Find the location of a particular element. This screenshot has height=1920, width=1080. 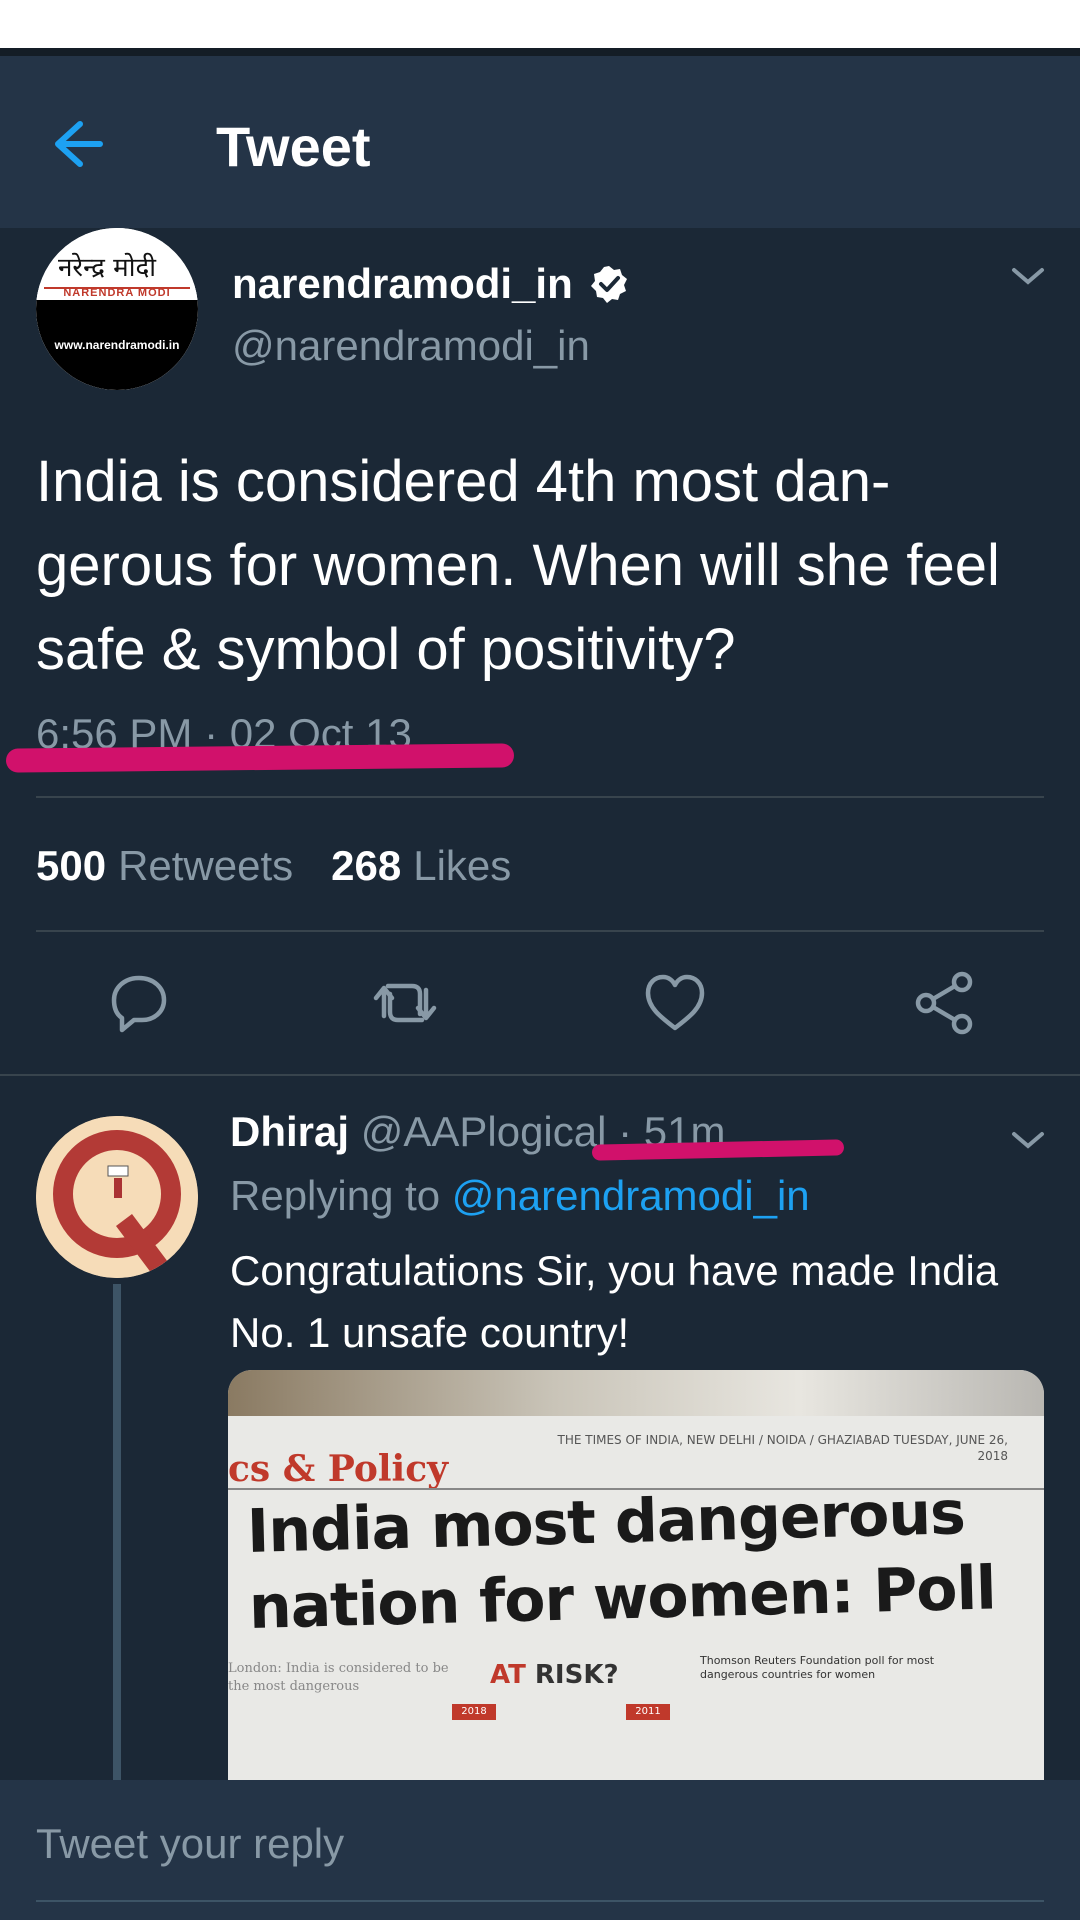

retweet-button is located at coordinates (405, 1003).